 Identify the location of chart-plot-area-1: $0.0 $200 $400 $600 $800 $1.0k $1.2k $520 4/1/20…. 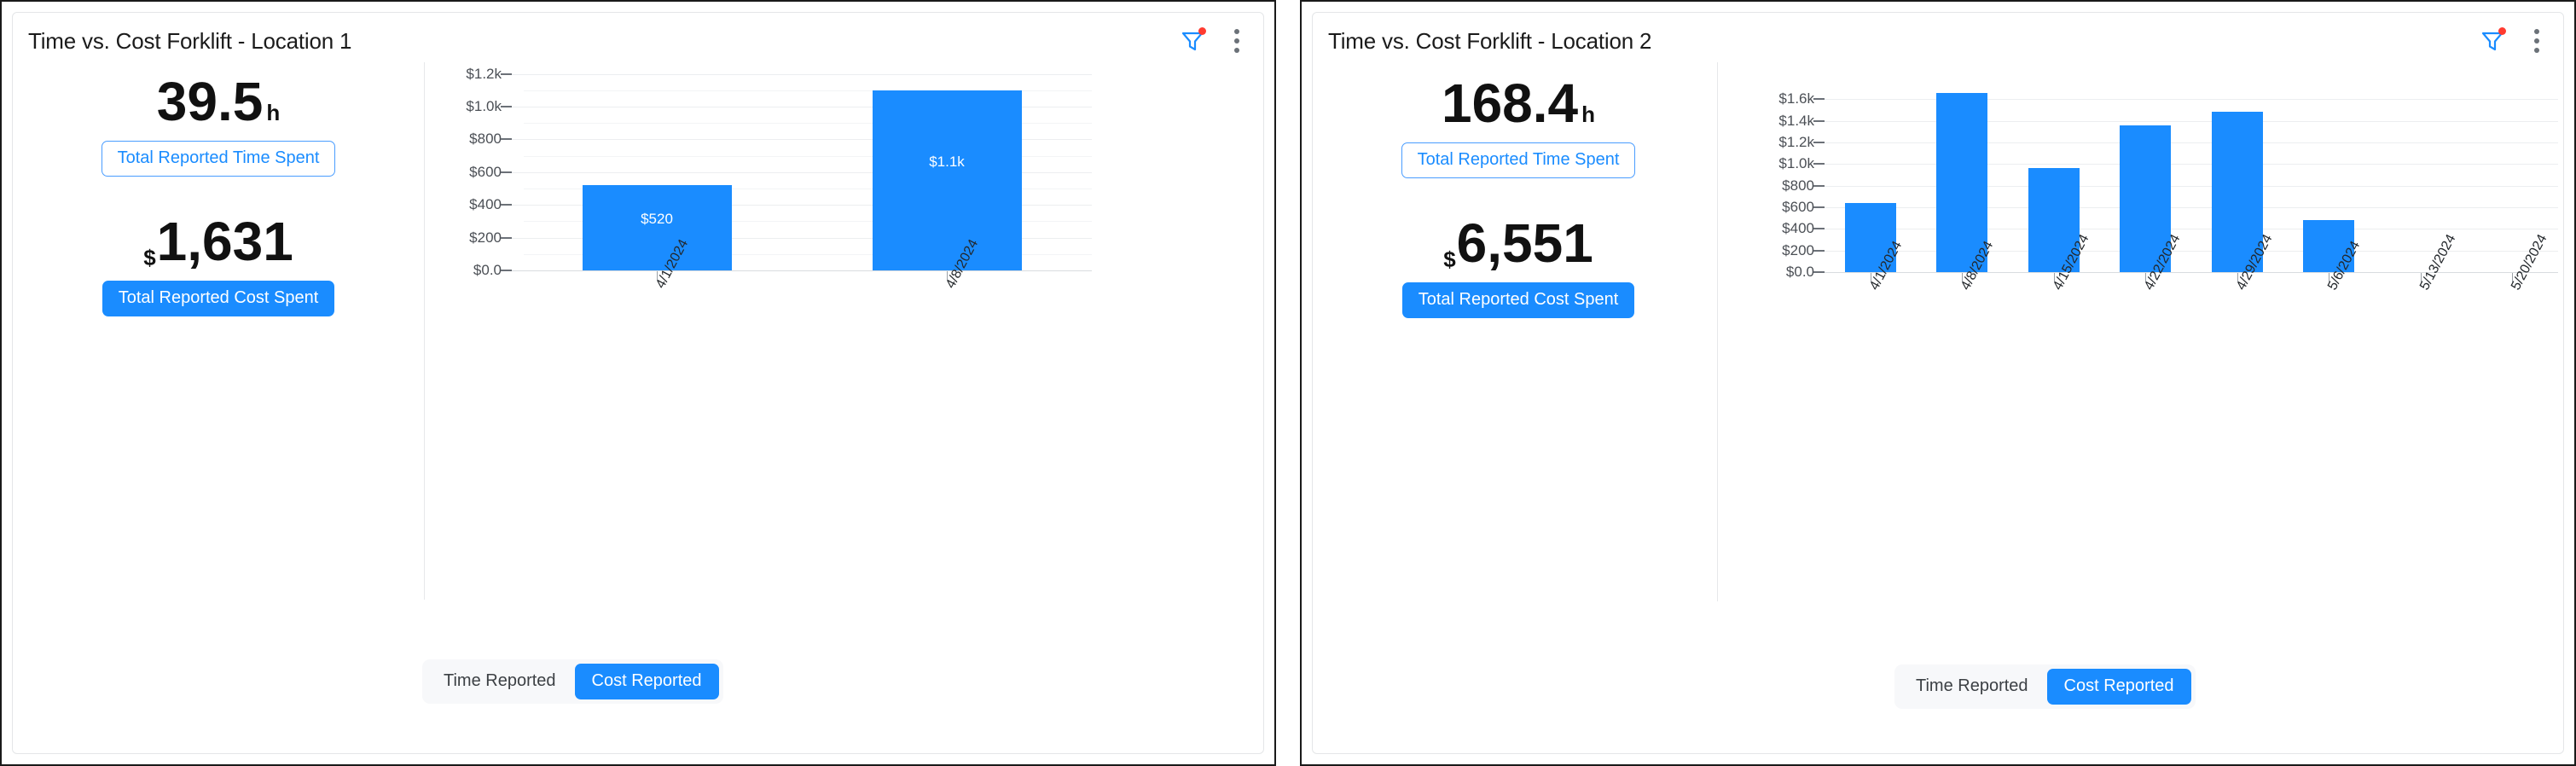
(779, 178).